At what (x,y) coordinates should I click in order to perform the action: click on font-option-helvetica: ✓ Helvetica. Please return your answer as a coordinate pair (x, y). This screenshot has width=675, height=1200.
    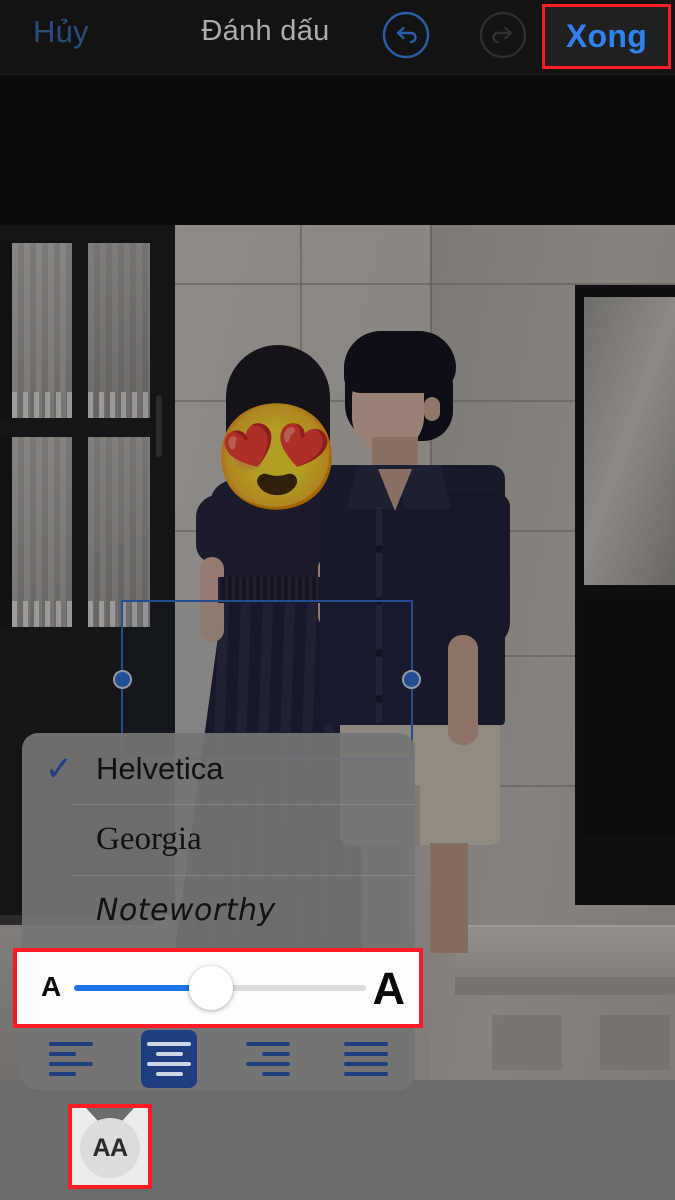
    Looking at the image, I should click on (218, 768).